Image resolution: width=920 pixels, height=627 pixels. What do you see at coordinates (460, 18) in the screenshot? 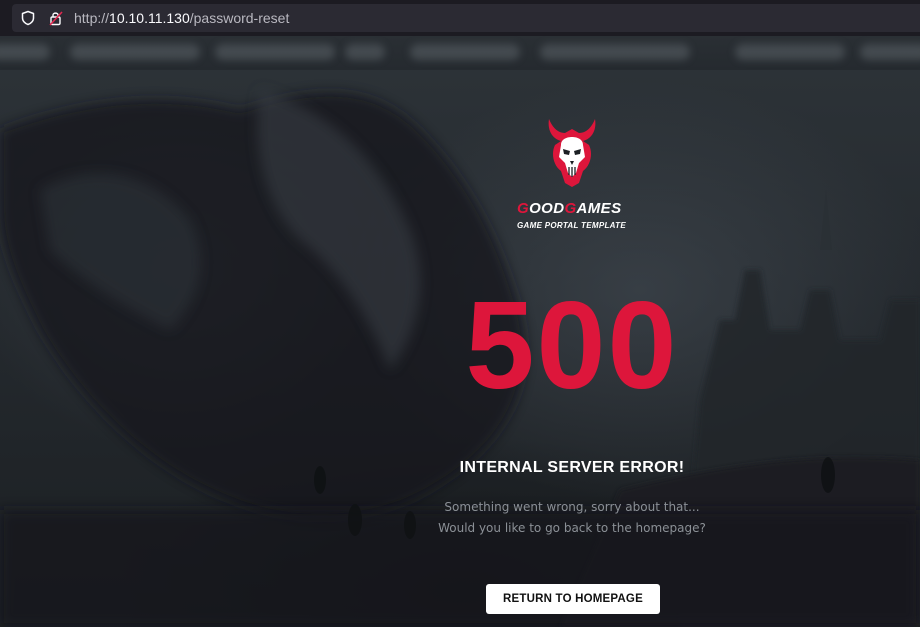
I see `browser-toolbar: http://10.10.11.130/password-reset` at bounding box center [460, 18].